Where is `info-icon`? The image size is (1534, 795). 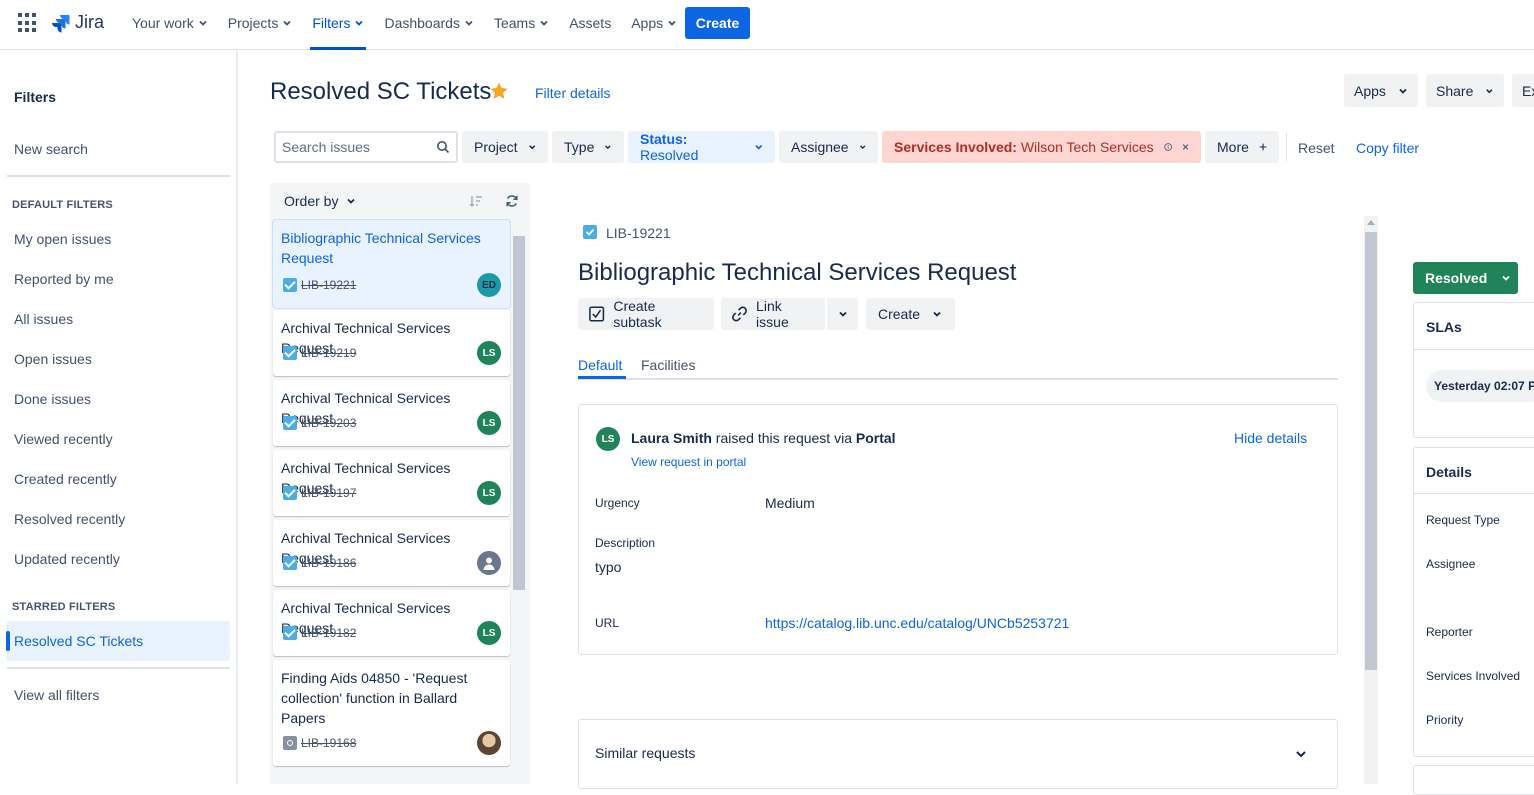 info-icon is located at coordinates (1167, 147).